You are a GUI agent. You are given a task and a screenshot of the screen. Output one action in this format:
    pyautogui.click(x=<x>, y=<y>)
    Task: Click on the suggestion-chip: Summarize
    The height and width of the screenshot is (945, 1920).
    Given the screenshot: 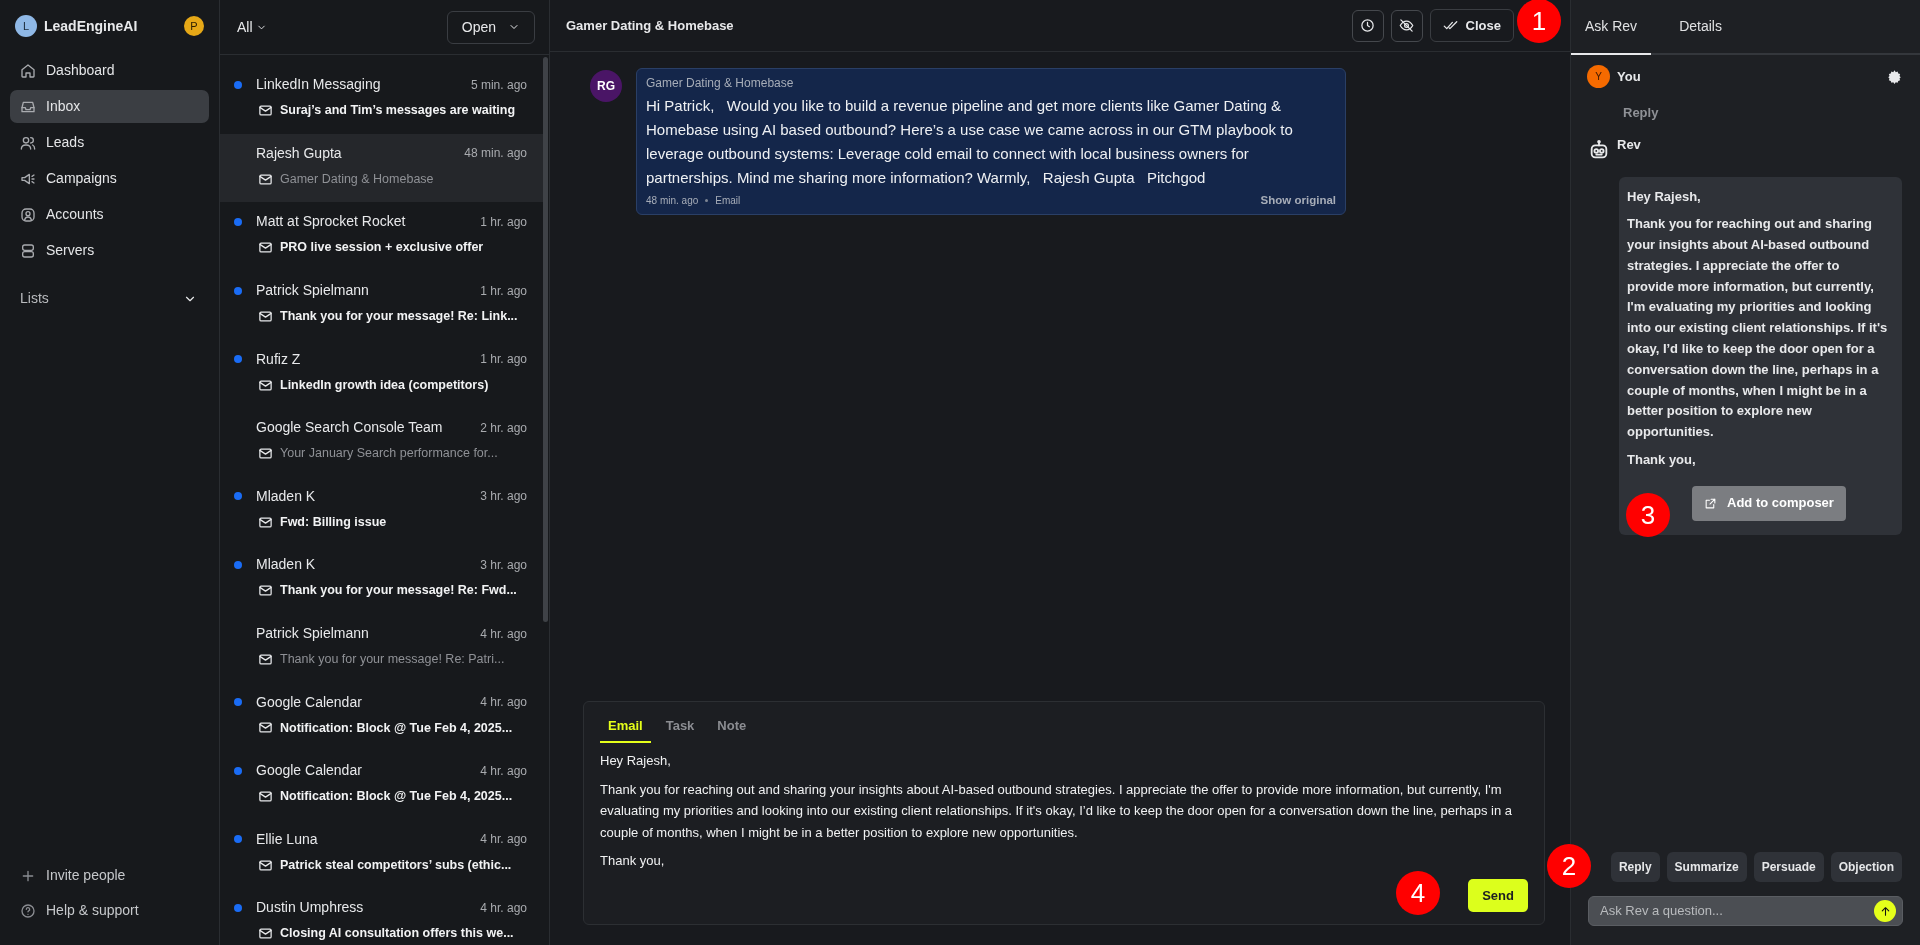 What is the action you would take?
    pyautogui.click(x=1706, y=867)
    